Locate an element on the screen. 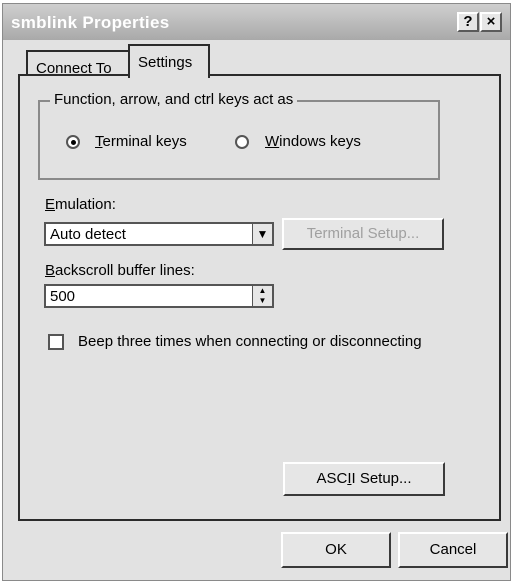  tab-connect-to: Connect To is located at coordinates (78, 63).